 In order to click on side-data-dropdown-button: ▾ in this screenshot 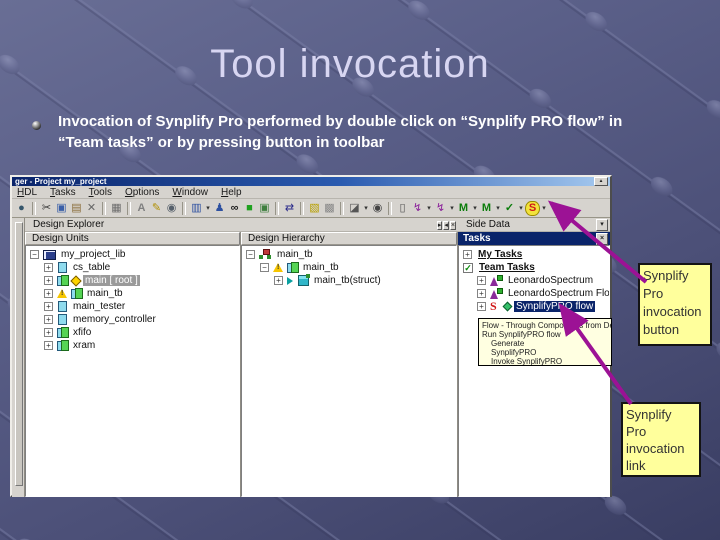, I will do `click(602, 224)`.